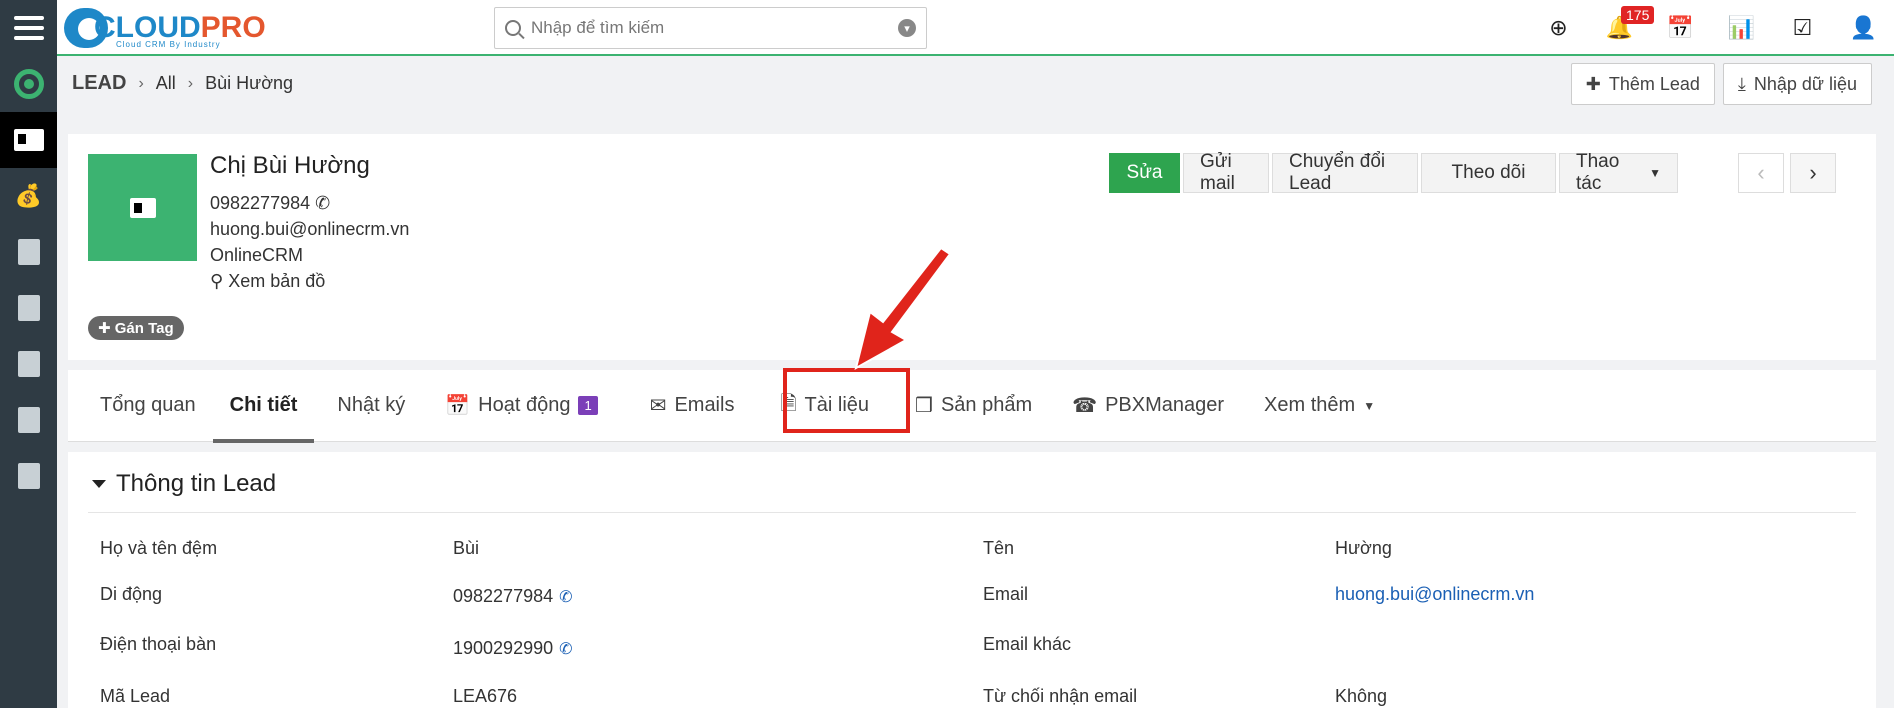 The height and width of the screenshot is (708, 1894). What do you see at coordinates (131, 594) in the screenshot?
I see `field-label: Di động` at bounding box center [131, 594].